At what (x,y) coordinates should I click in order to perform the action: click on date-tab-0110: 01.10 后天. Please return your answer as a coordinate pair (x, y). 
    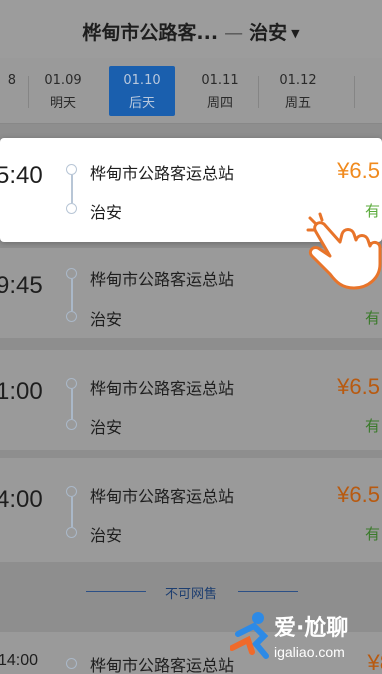
    Looking at the image, I should click on (142, 91).